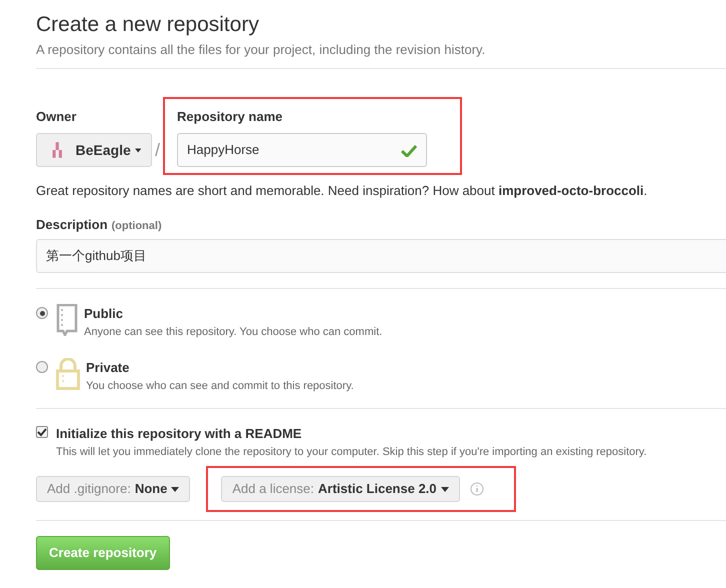  I want to click on page-title: Create a new repository, so click(148, 25).